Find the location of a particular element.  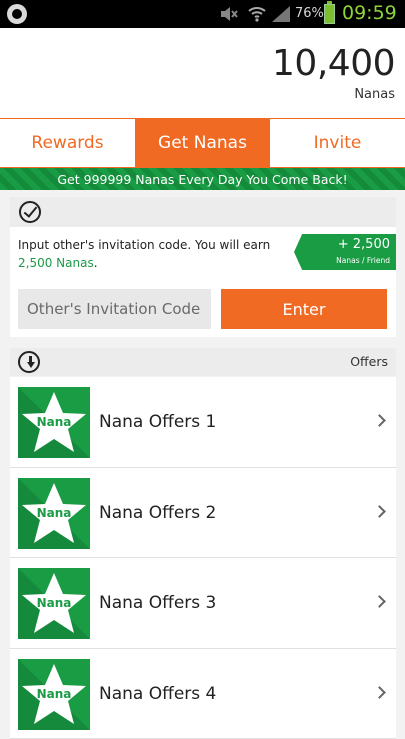

offers-header: Offers is located at coordinates (203, 362).